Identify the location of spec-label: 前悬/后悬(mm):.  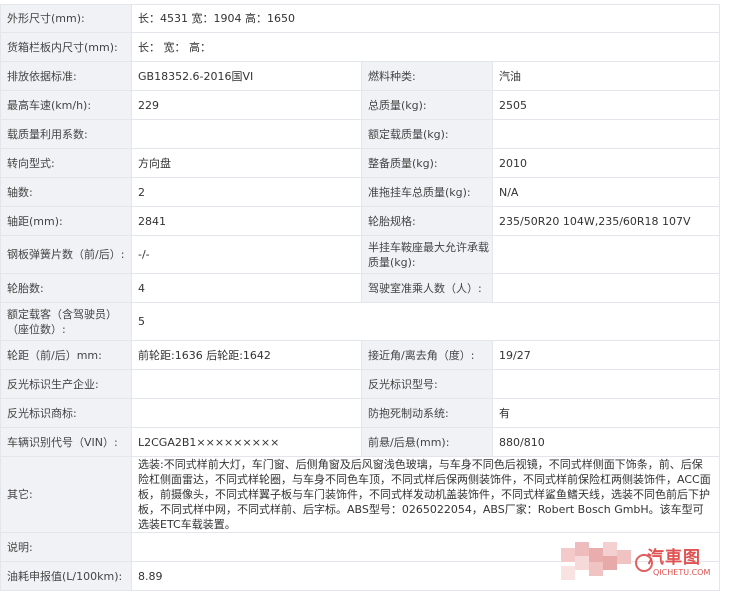
(427, 442).